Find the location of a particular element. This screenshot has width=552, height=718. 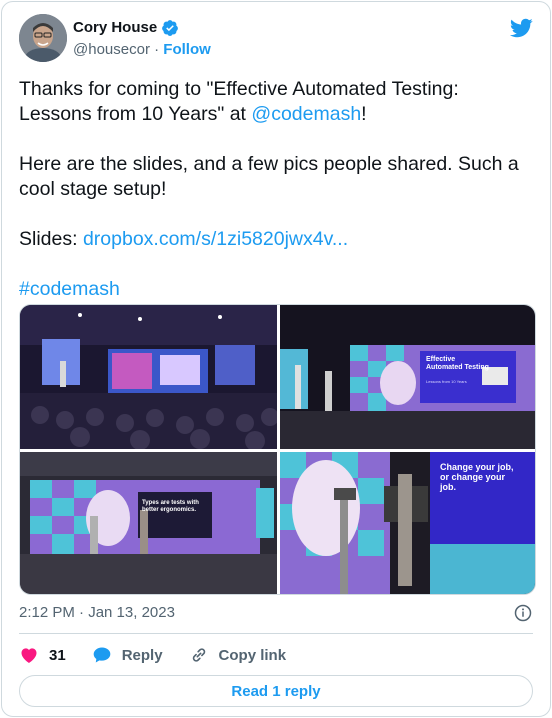

slide-title-text: Automated Testing is located at coordinates (457, 367).